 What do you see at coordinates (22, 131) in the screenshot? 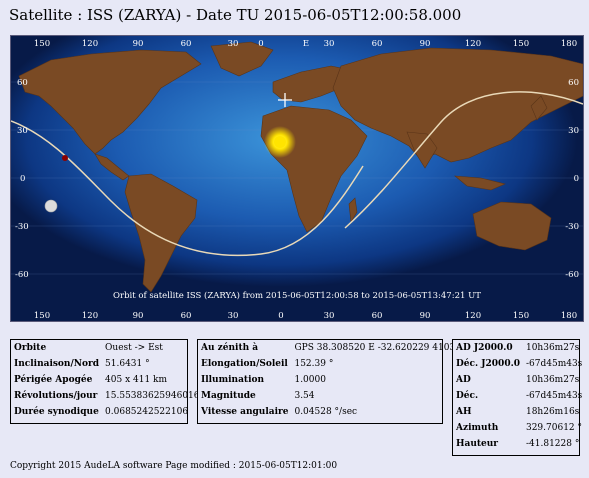
I see `left-tick: 30` at bounding box center [22, 131].